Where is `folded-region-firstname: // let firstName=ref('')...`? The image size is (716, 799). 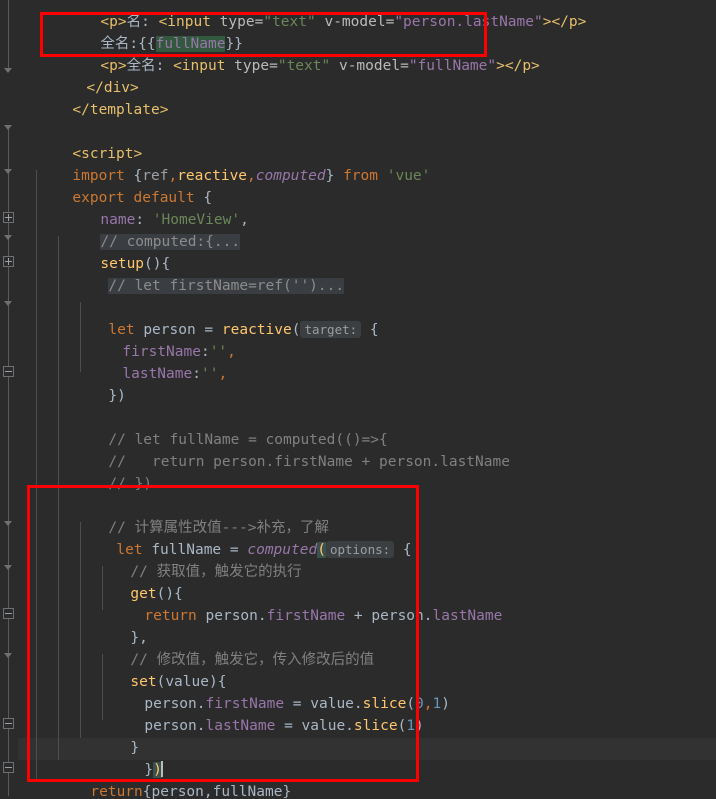 folded-region-firstname: // let firstName=ref('')... is located at coordinates (226, 286).